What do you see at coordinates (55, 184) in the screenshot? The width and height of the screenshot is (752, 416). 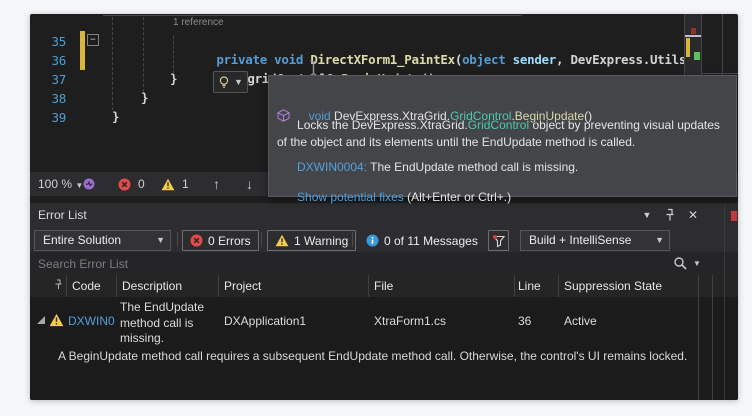 I see `zoom-level-value: 100 %` at bounding box center [55, 184].